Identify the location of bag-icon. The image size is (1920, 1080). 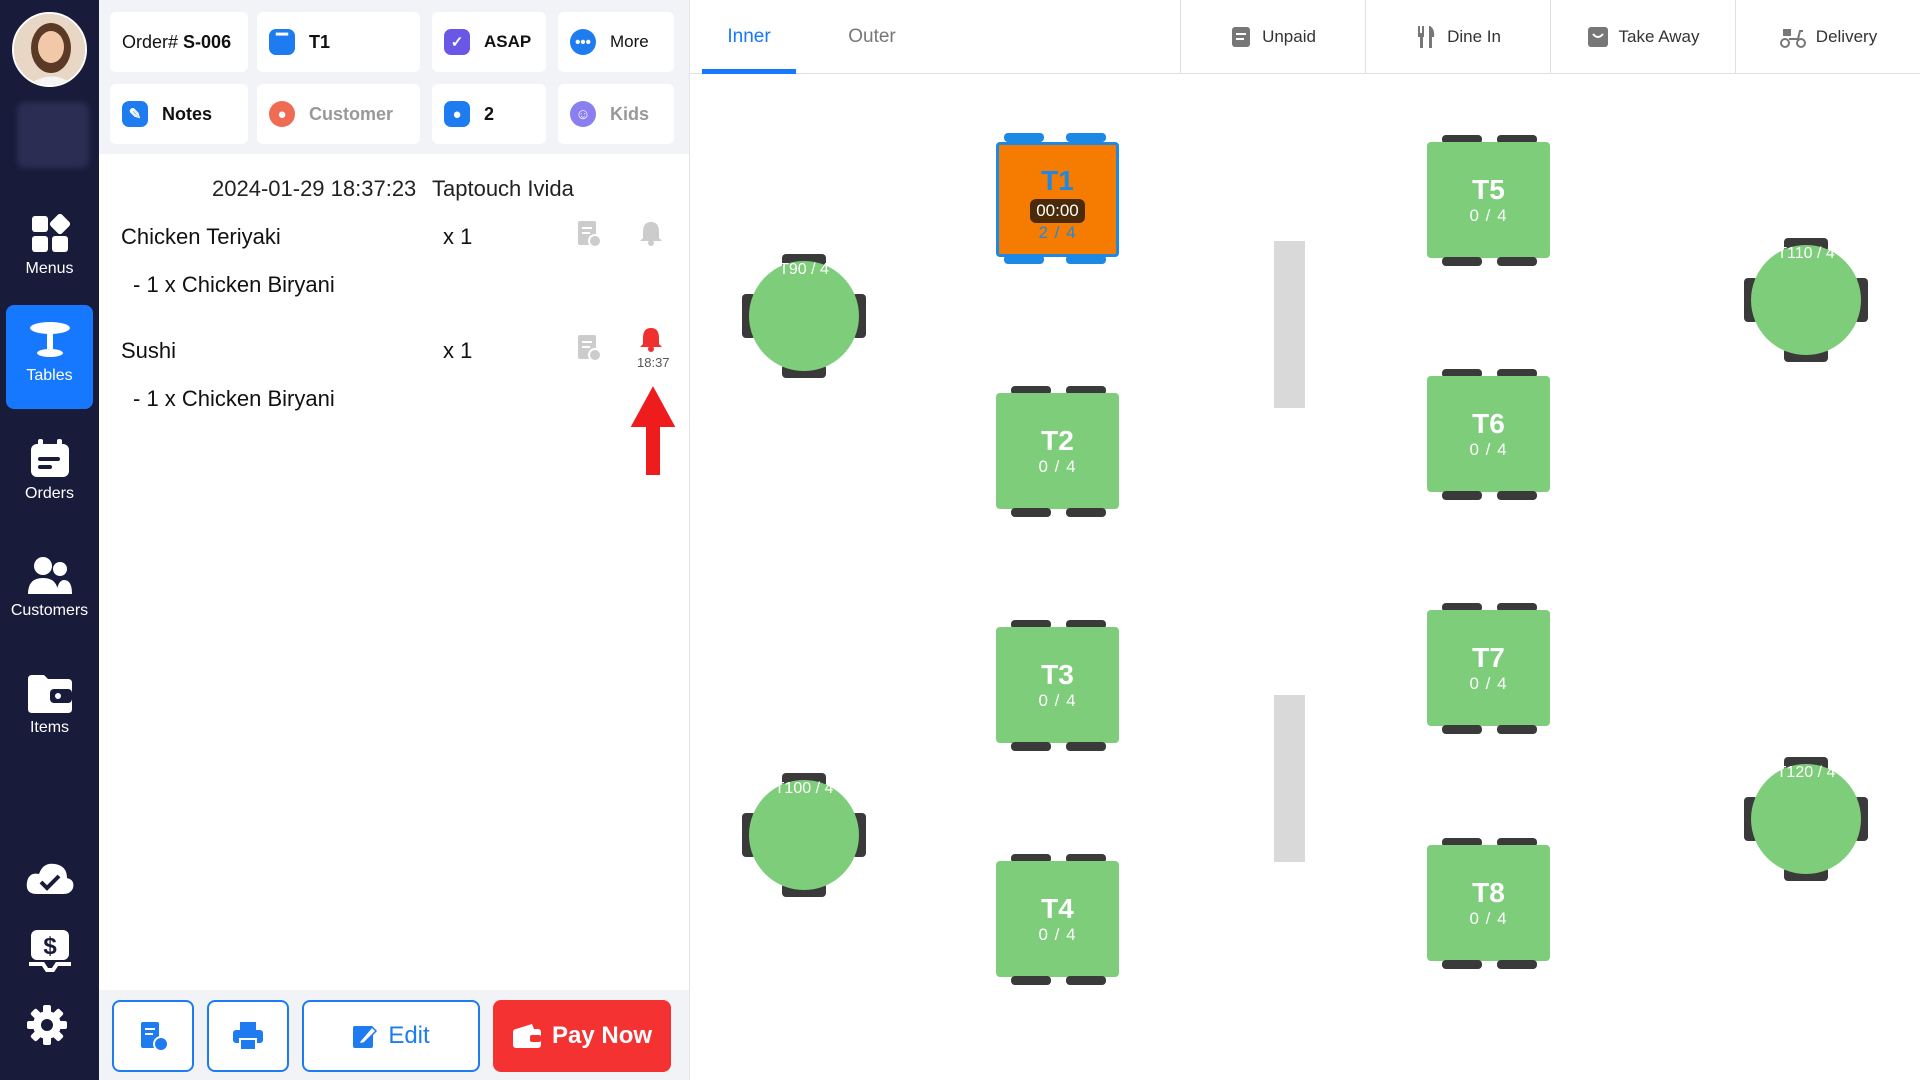
(1597, 37).